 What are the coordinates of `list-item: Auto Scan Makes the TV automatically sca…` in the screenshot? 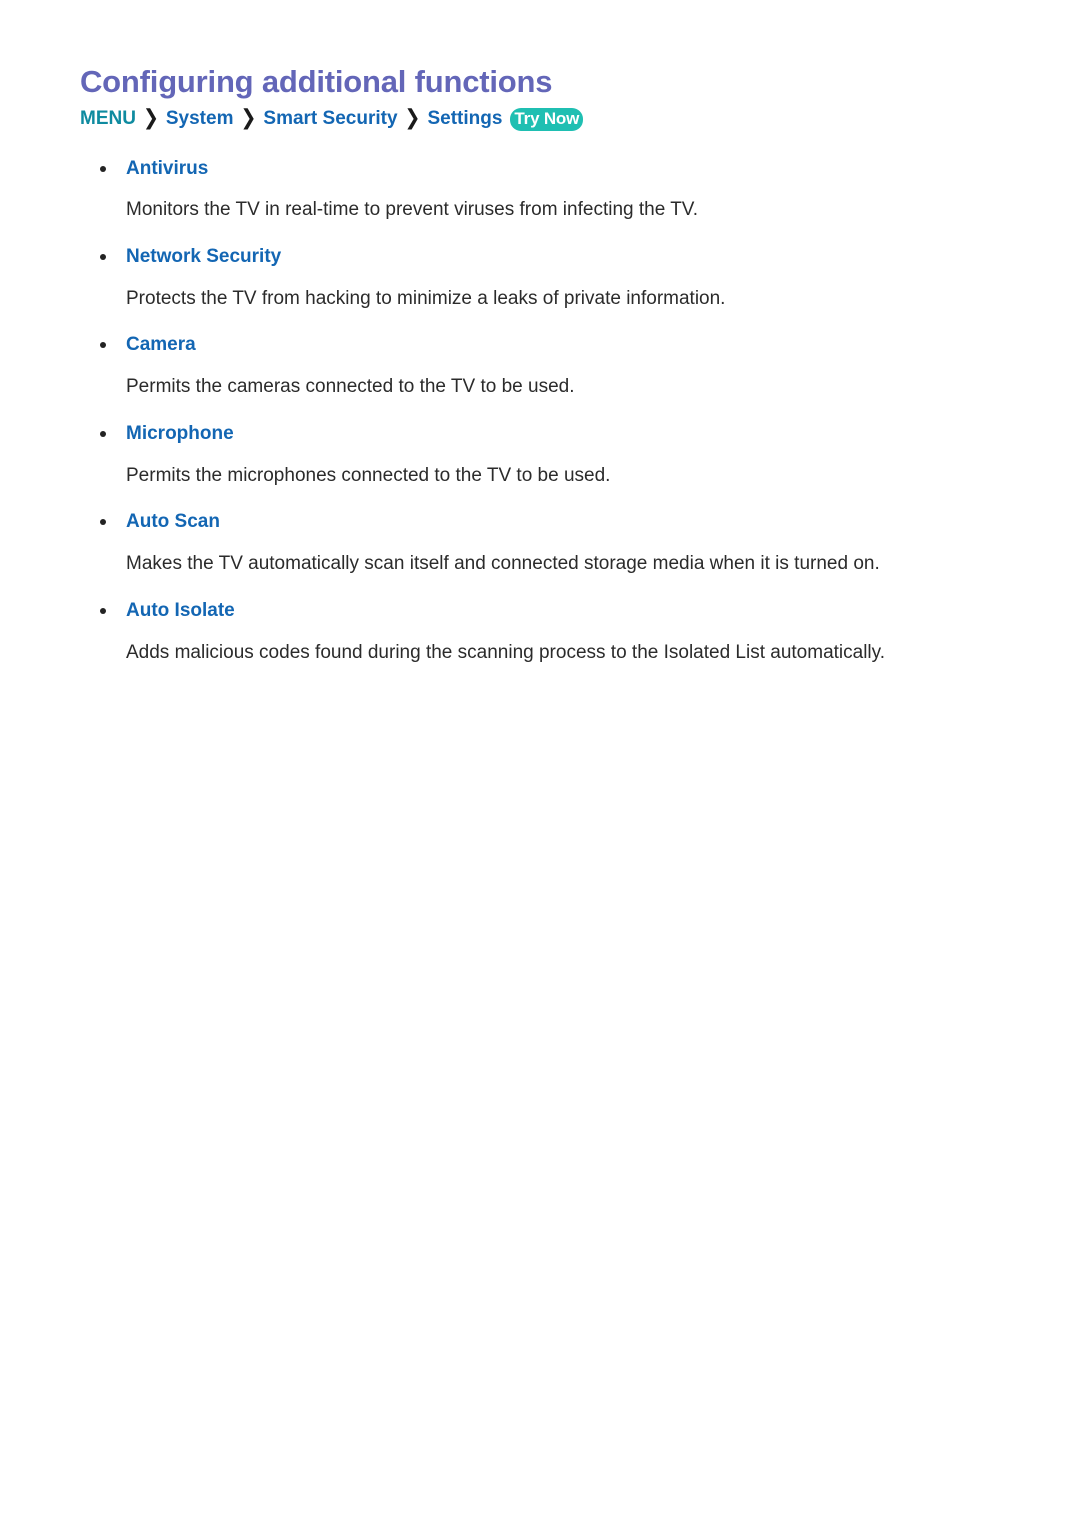 It's located at (540, 543).